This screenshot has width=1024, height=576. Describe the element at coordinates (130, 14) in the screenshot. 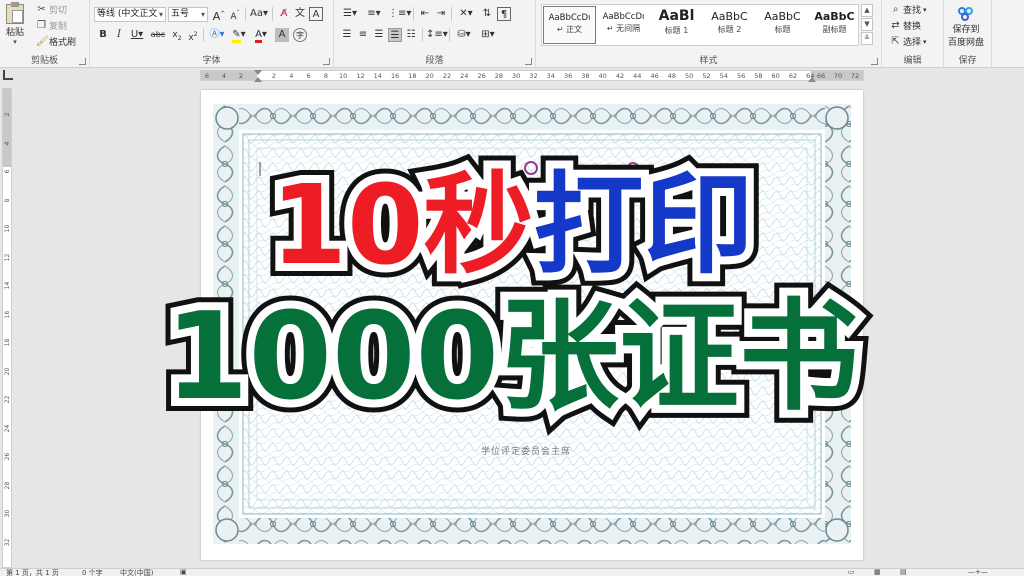

I see `font-name-combo: 等线 (中文正文 ▾` at that location.